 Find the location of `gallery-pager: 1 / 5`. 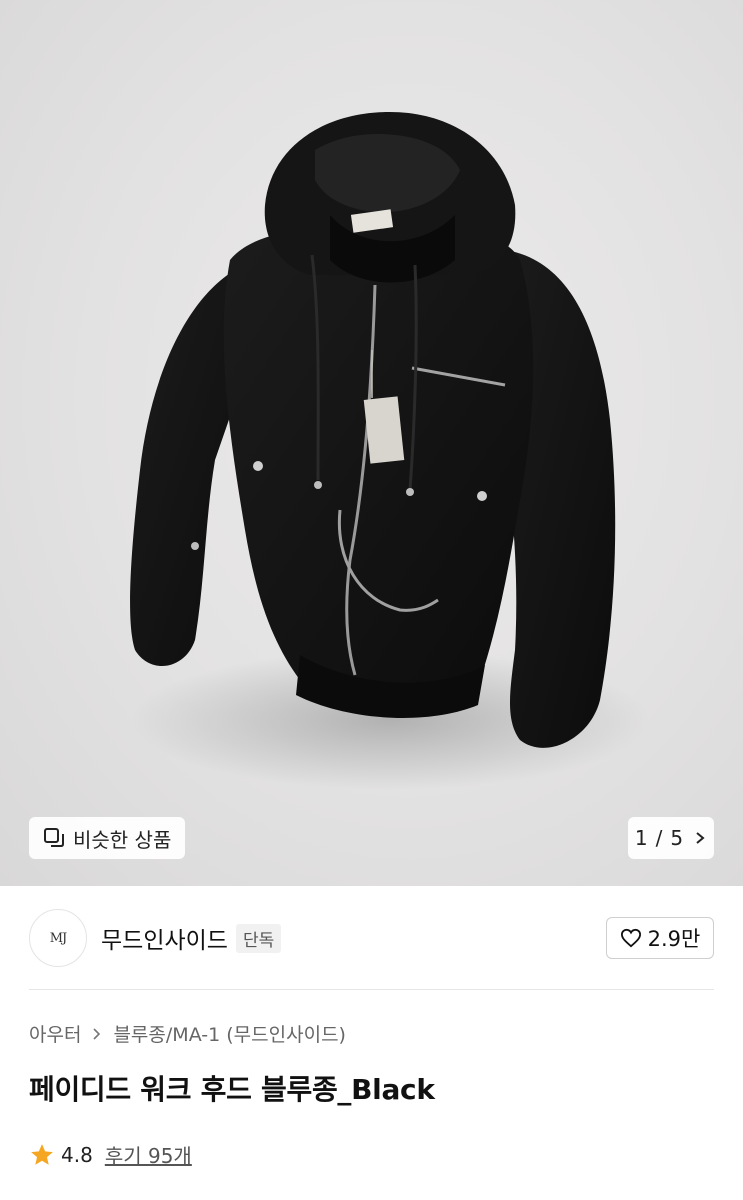

gallery-pager: 1 / 5 is located at coordinates (671, 838).